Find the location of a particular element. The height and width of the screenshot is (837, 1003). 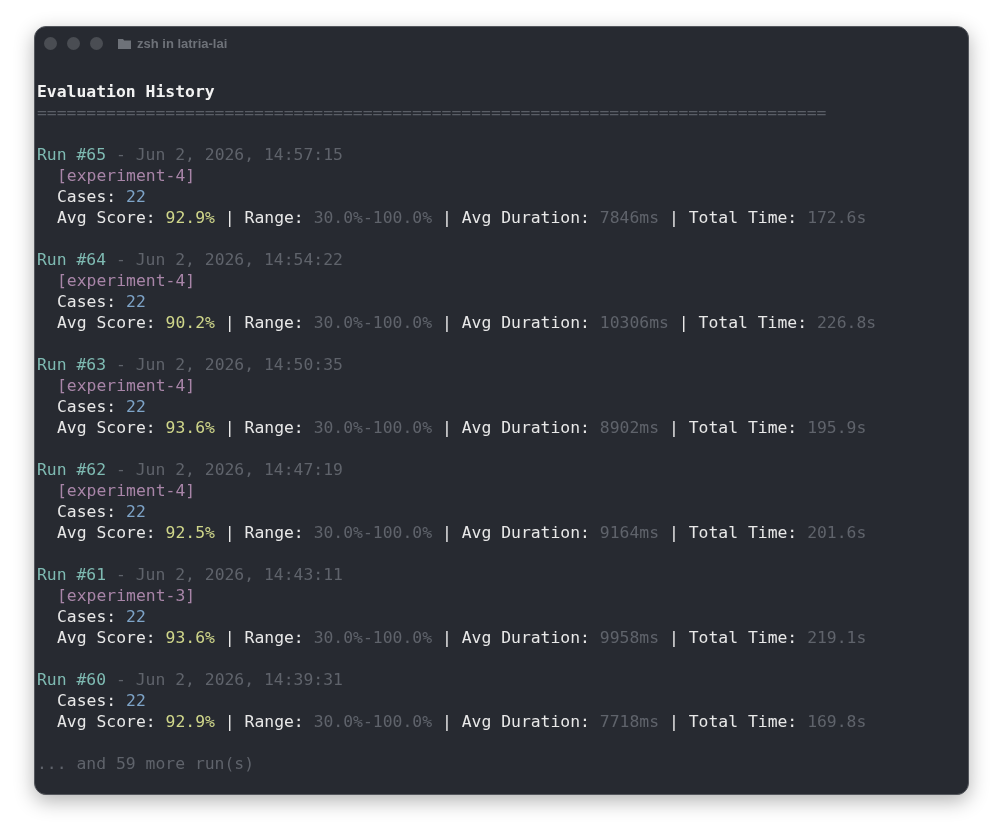

stat-value: 7718ms is located at coordinates (629, 721).